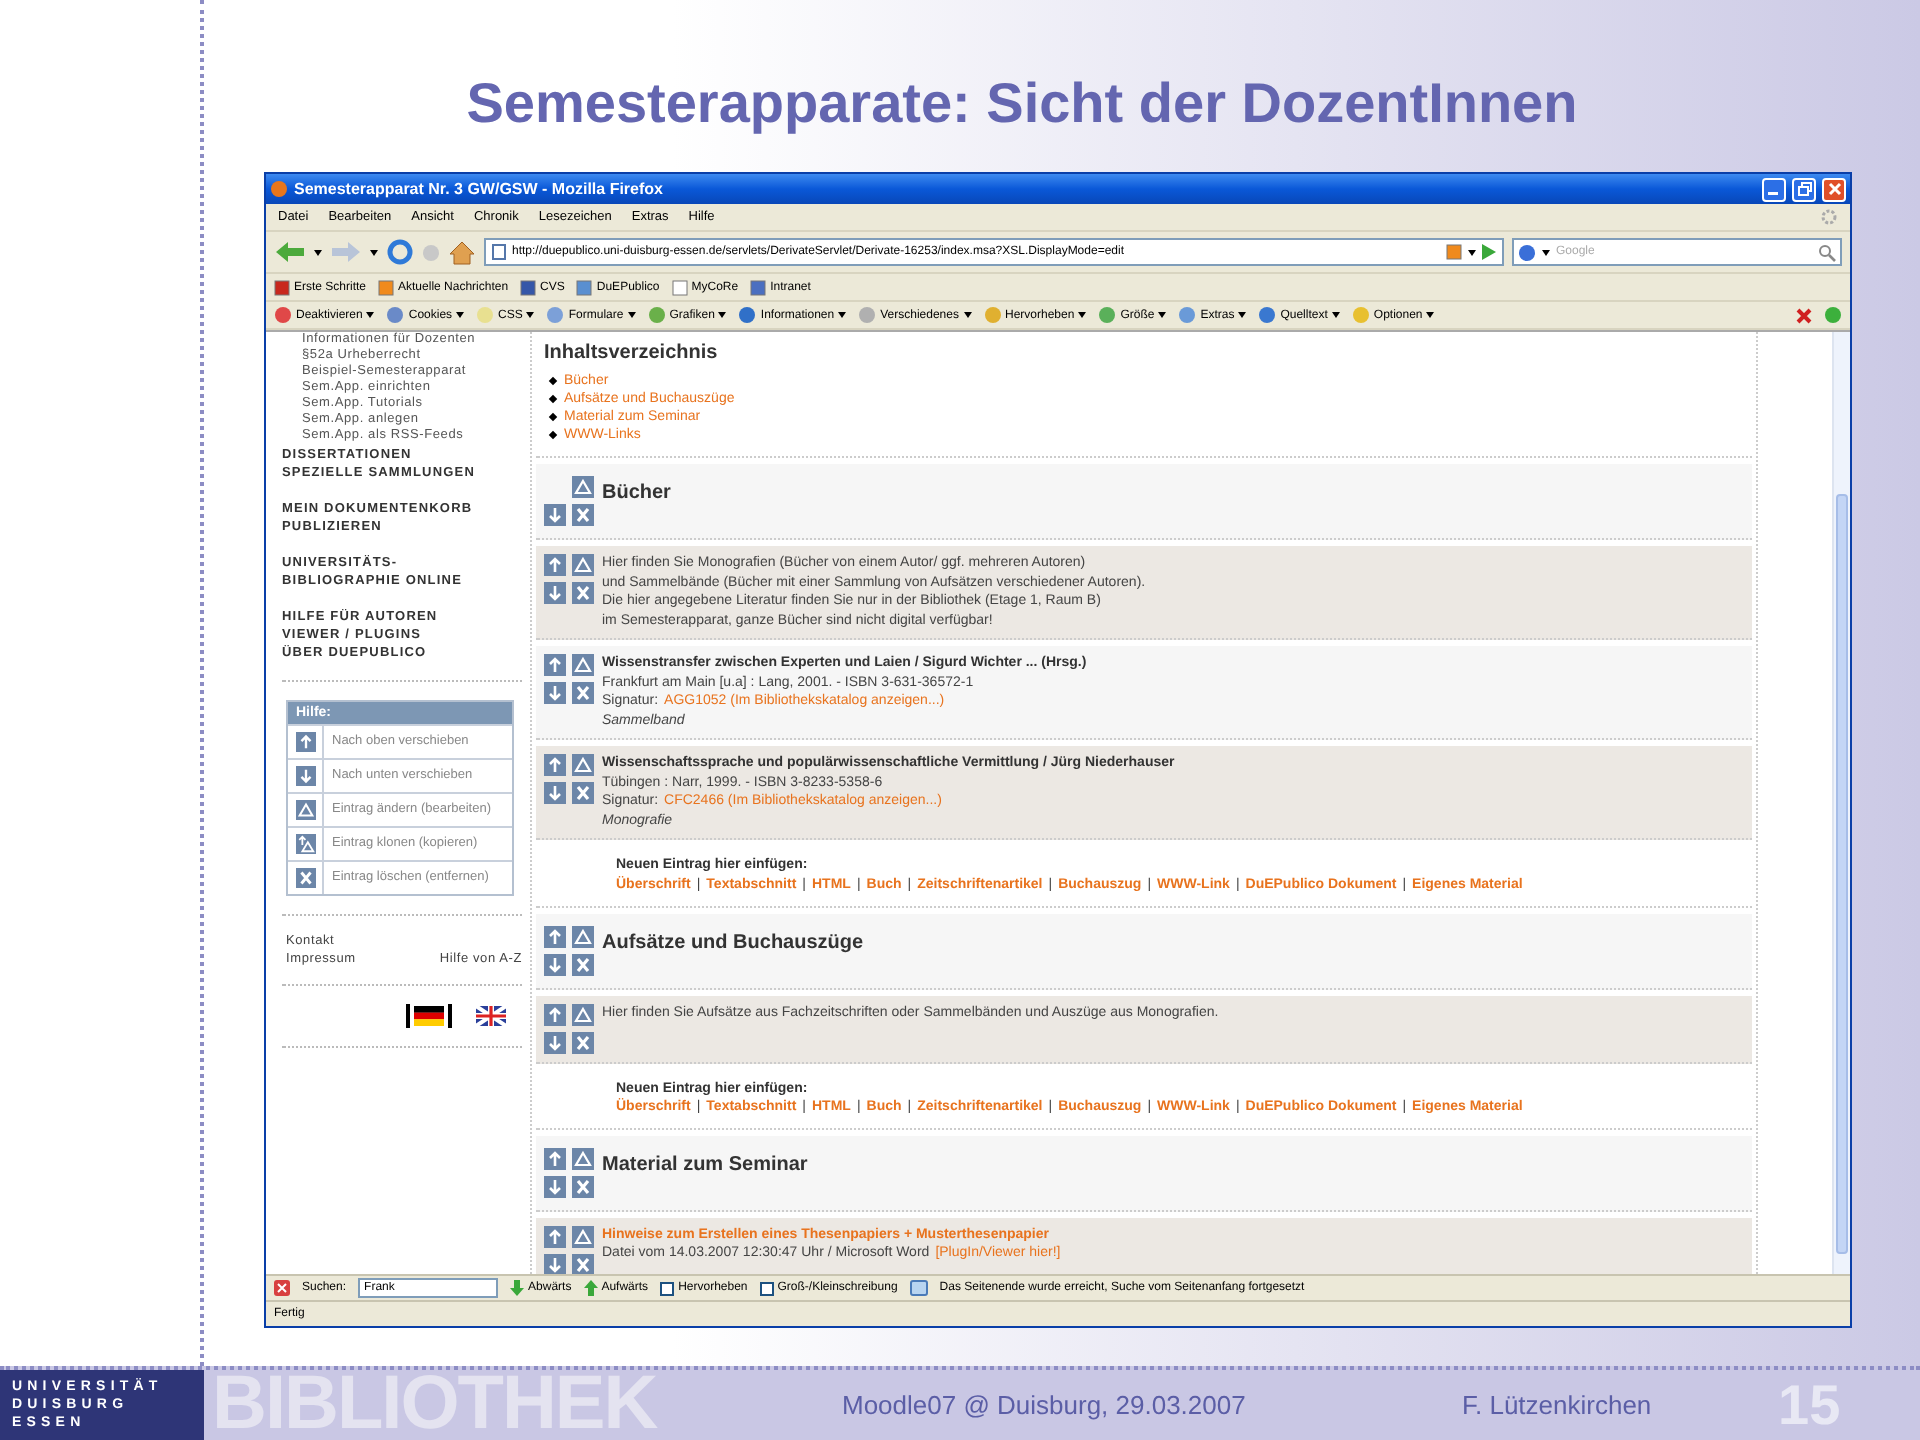 This screenshot has width=1920, height=1440. I want to click on window-title: Semesterapparat Nr. 3 GW/GSW - Mozilla Firefox, so click(479, 189).